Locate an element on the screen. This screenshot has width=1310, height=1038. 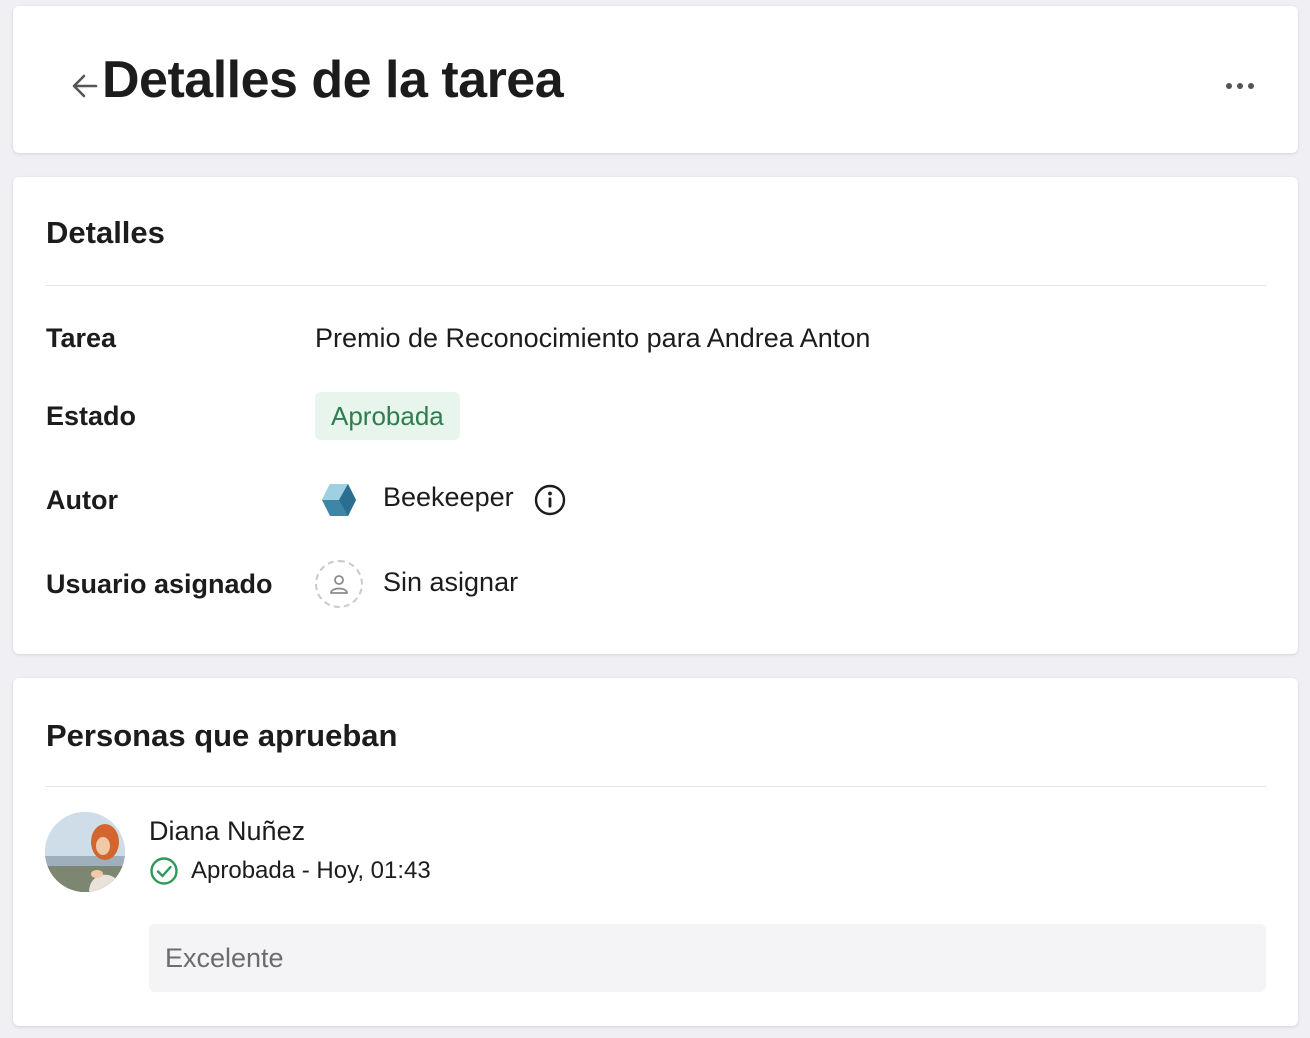
more-horizontal-icon is located at coordinates (1240, 86).